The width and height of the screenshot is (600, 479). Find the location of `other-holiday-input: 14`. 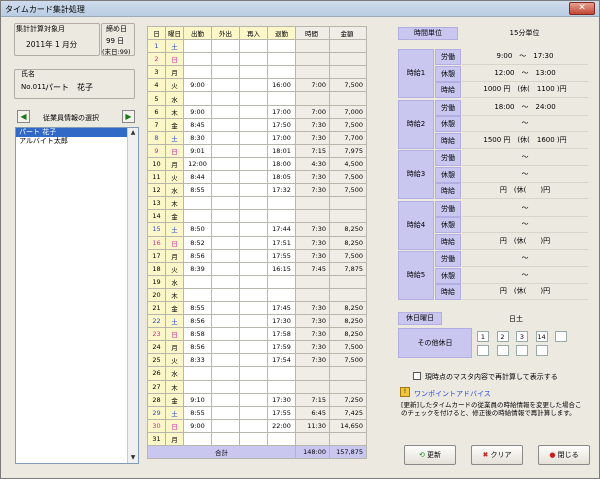

other-holiday-input: 14 is located at coordinates (541, 336).